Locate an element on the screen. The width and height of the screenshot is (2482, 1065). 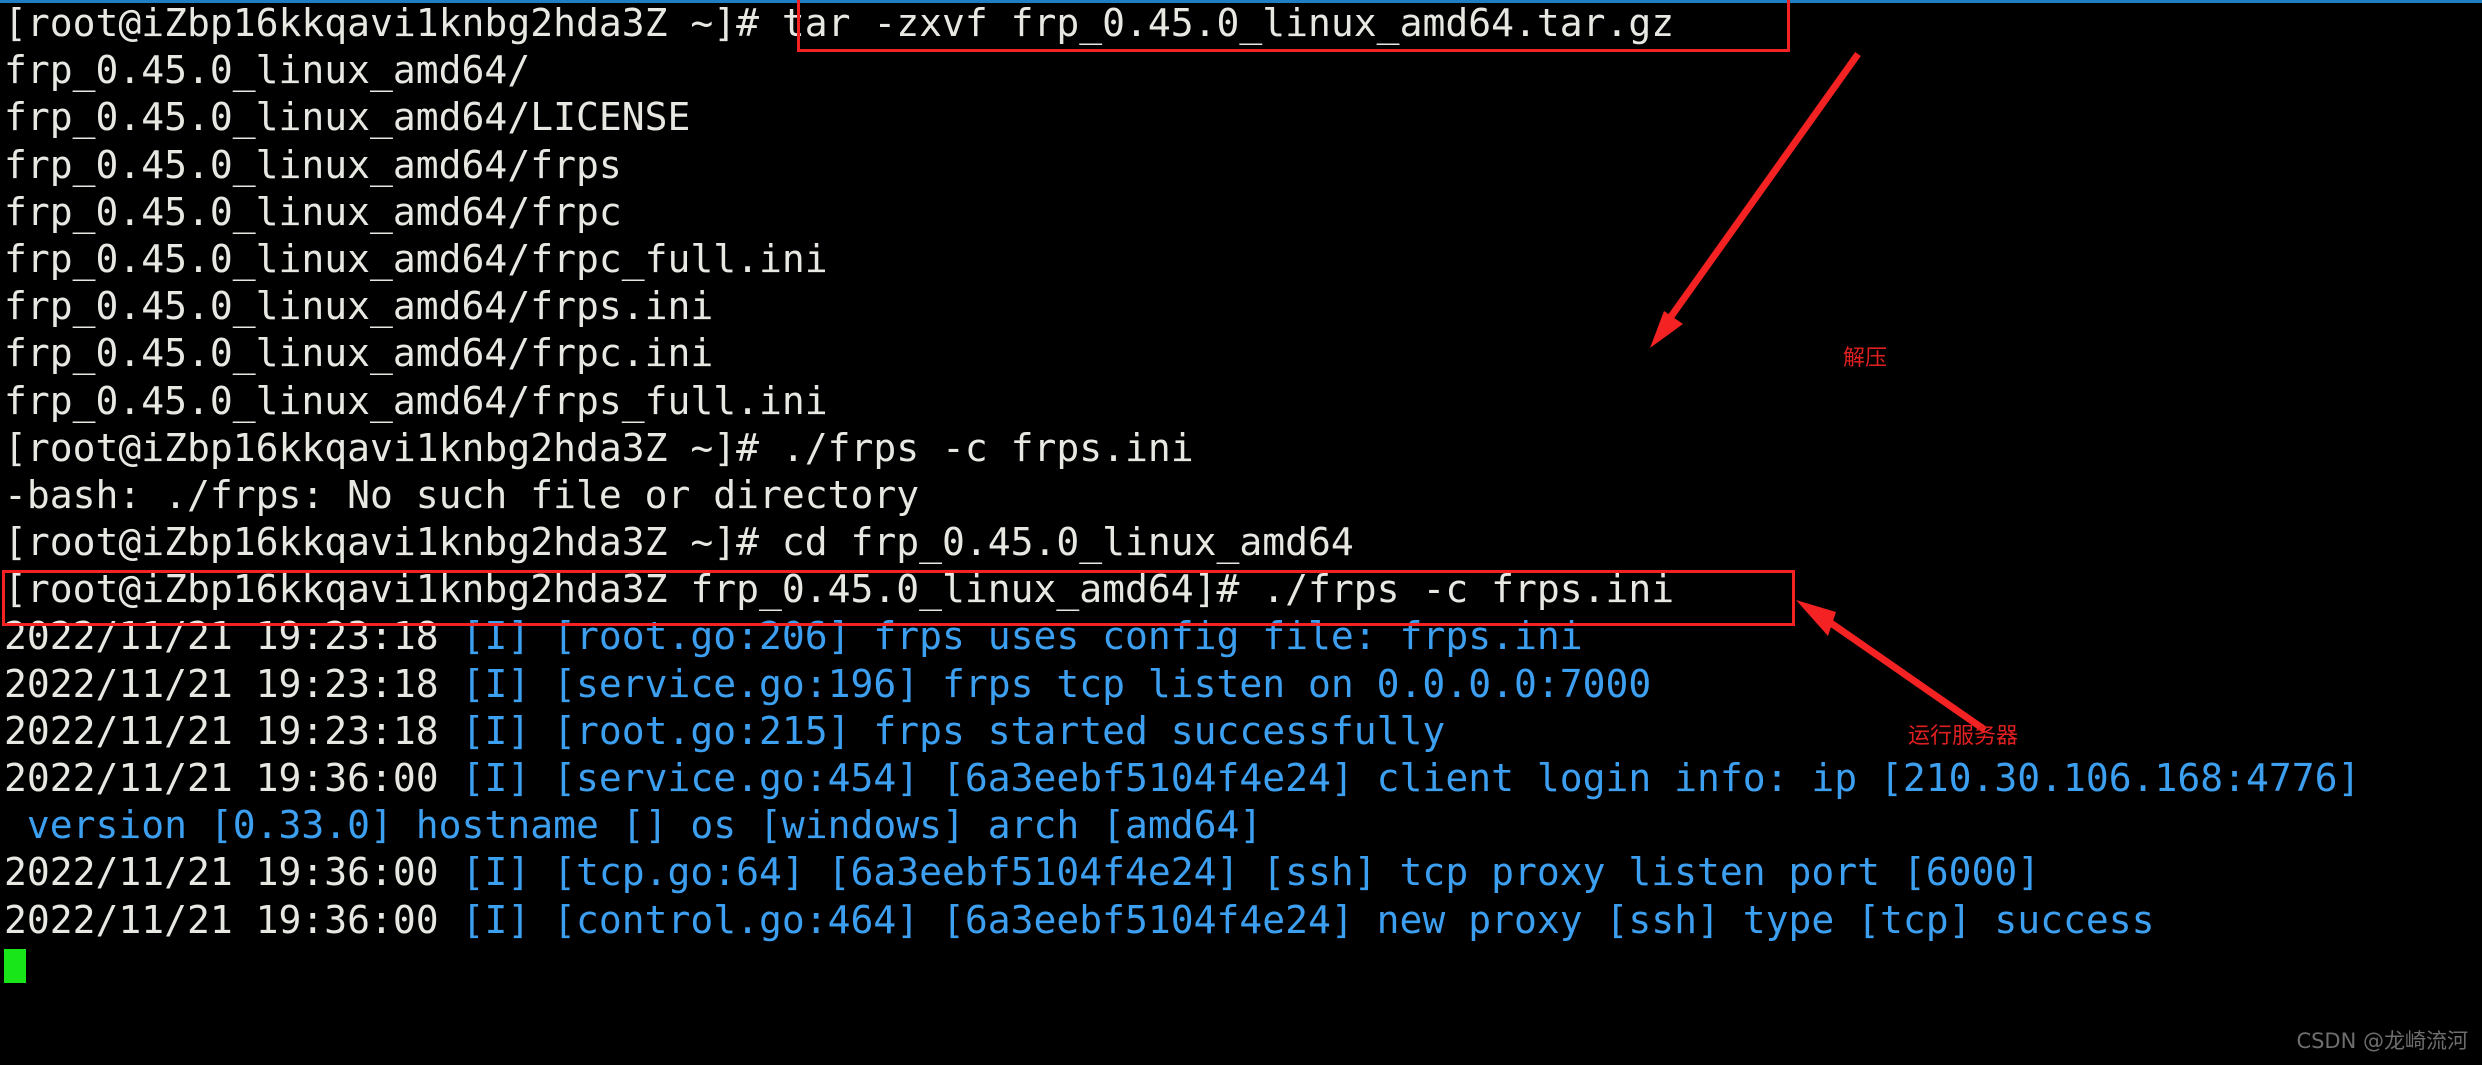
output-text: frp_0.45.0_linux_amd64/ is located at coordinates (267, 70).